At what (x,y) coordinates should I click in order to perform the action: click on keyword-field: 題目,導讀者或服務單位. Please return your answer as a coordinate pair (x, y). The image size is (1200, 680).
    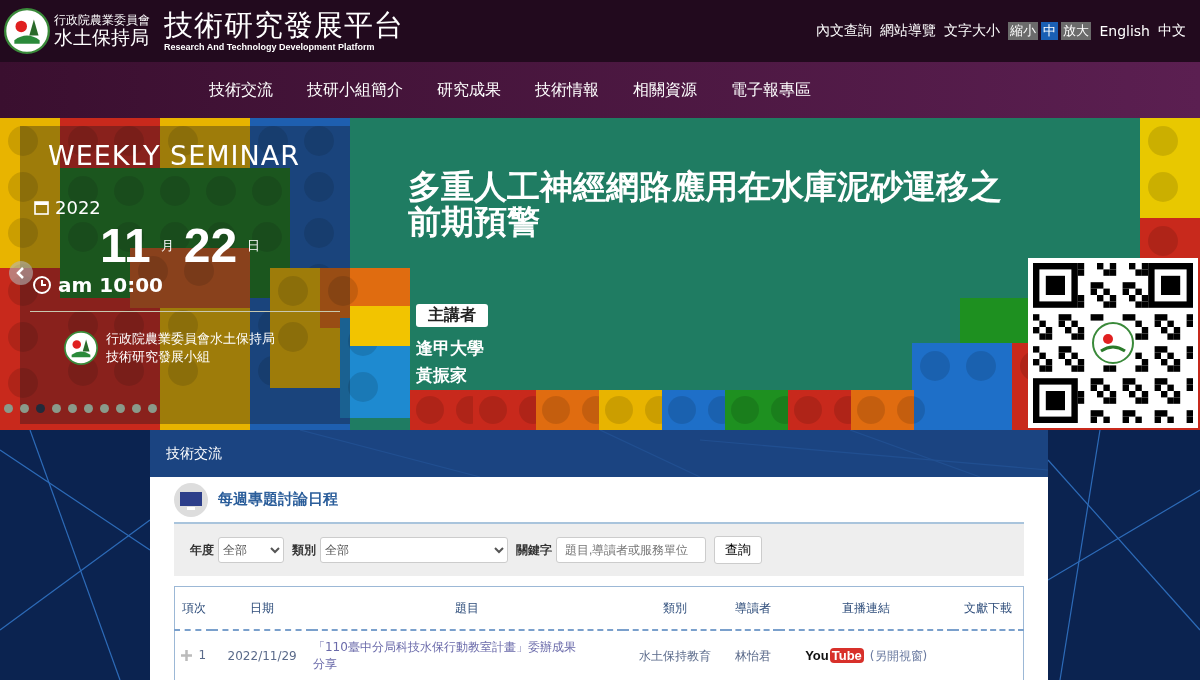
    Looking at the image, I should click on (631, 550).